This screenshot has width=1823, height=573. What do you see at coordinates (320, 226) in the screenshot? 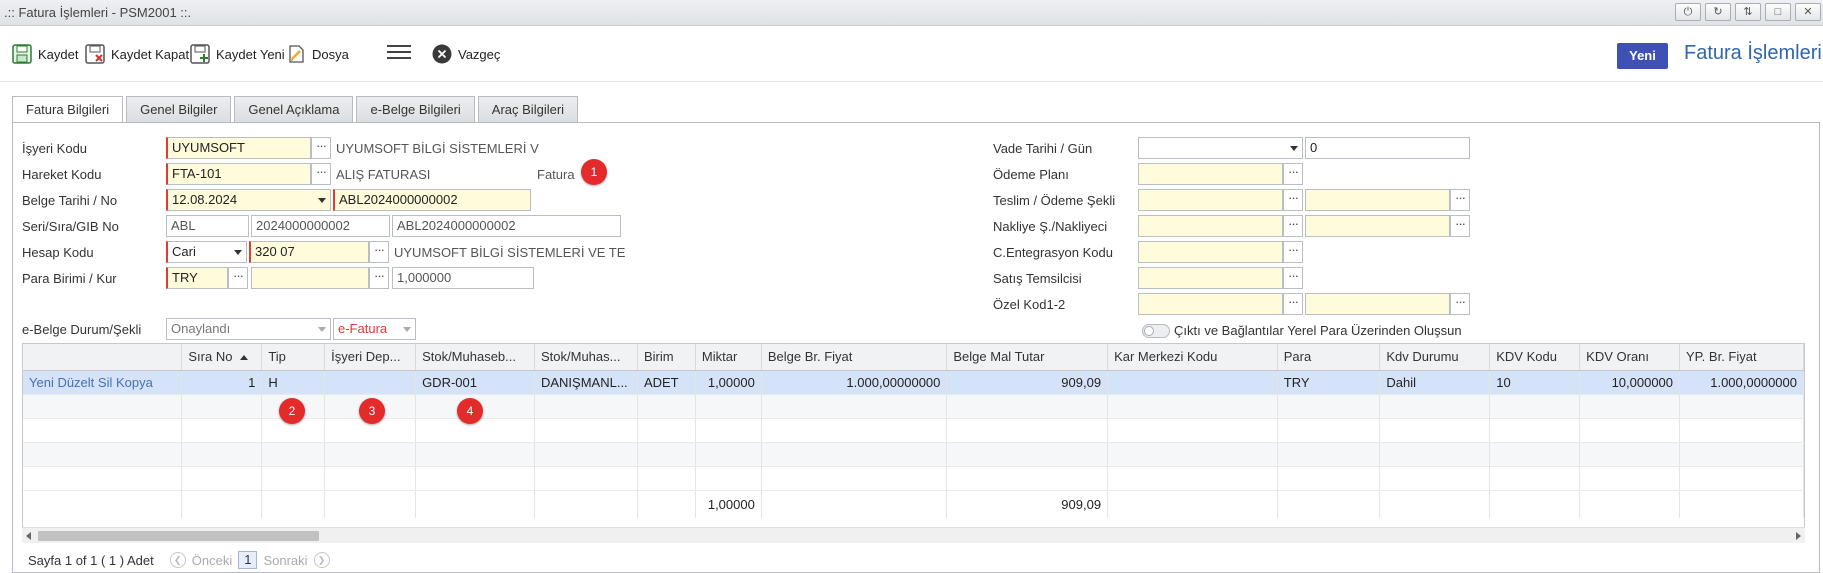
I see `sira-input: 2024000000002` at bounding box center [320, 226].